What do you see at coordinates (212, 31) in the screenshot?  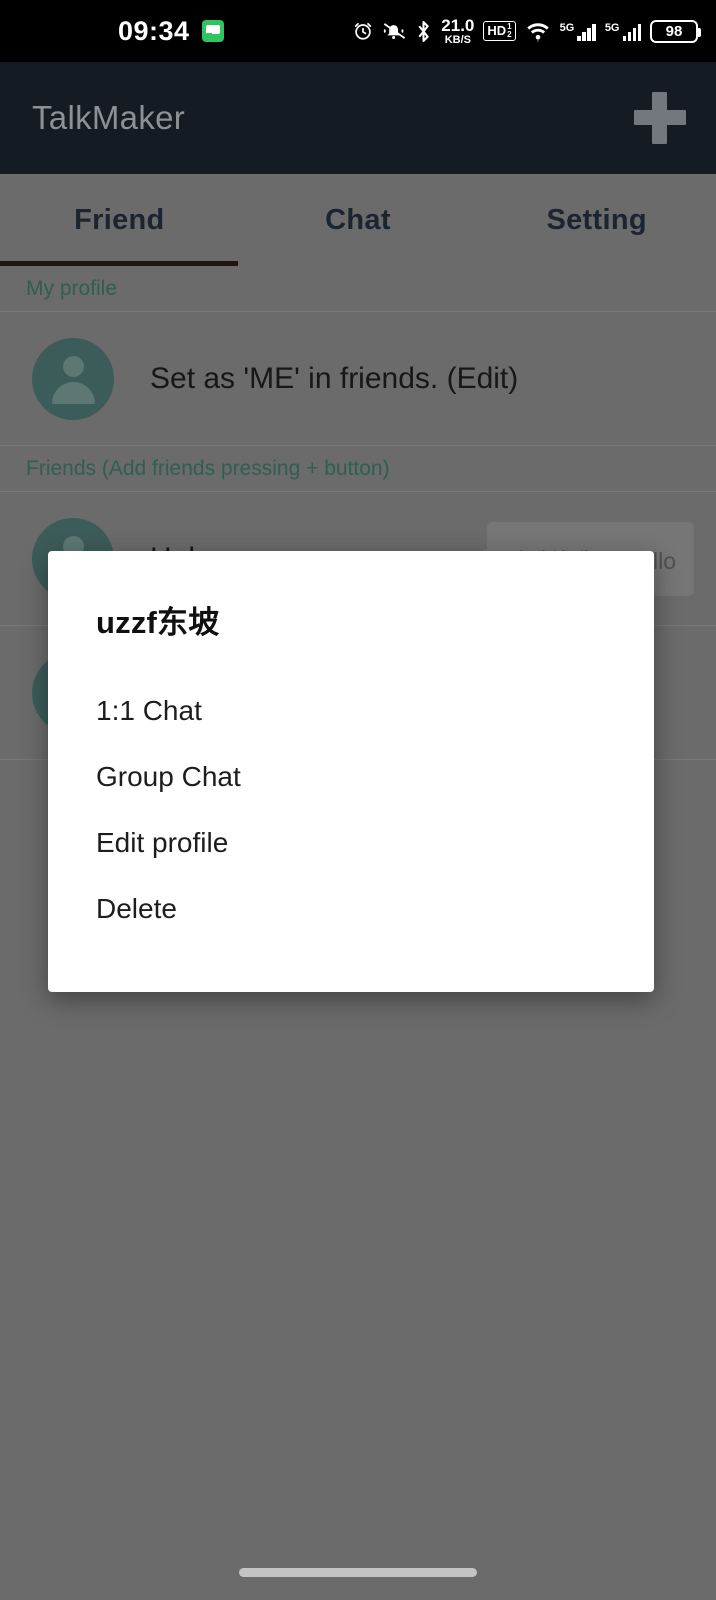 I see `message-icon` at bounding box center [212, 31].